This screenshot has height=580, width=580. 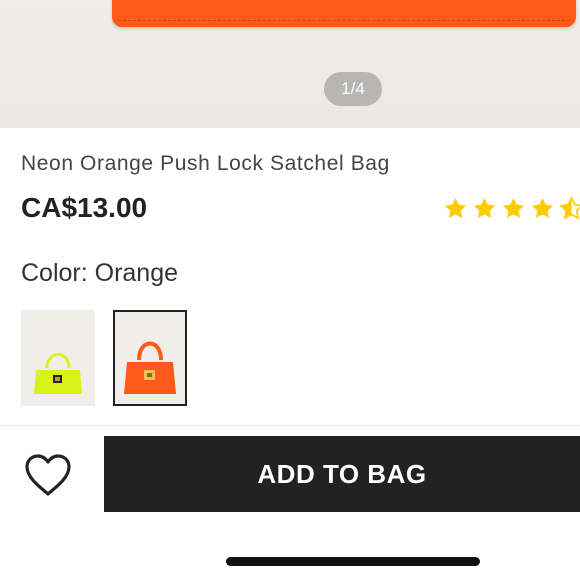 What do you see at coordinates (205, 163) in the screenshot?
I see `product-title: Neon Orange Push Lock Satchel Bag` at bounding box center [205, 163].